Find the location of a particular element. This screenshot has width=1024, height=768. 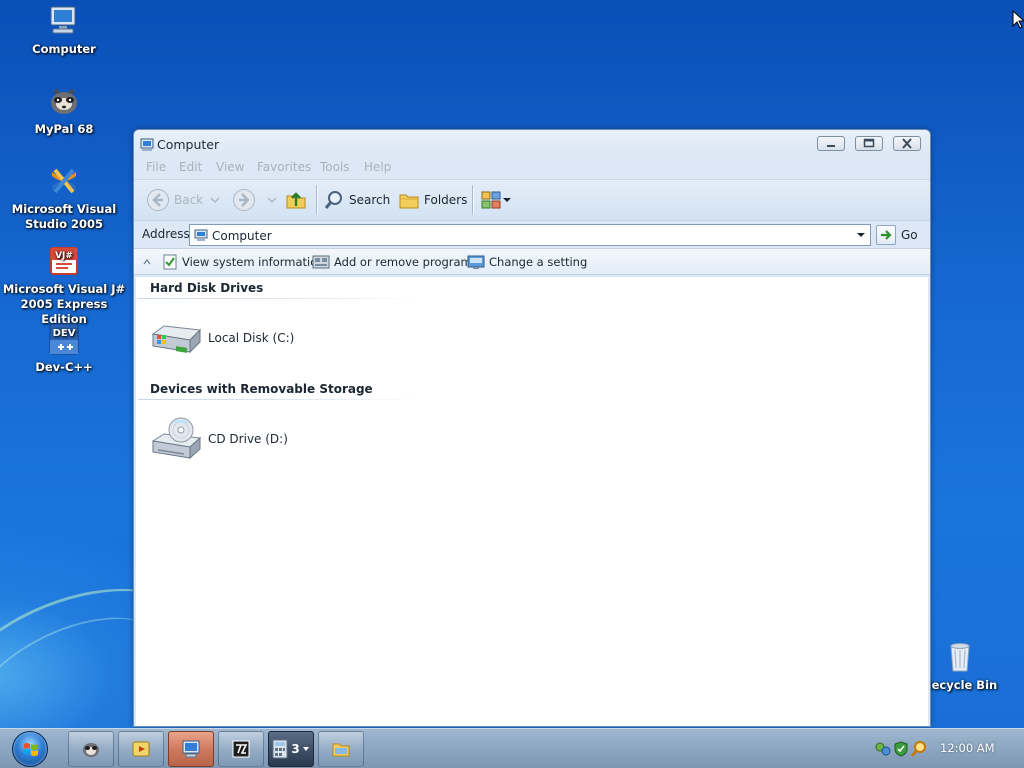

close-button is located at coordinates (907, 143).